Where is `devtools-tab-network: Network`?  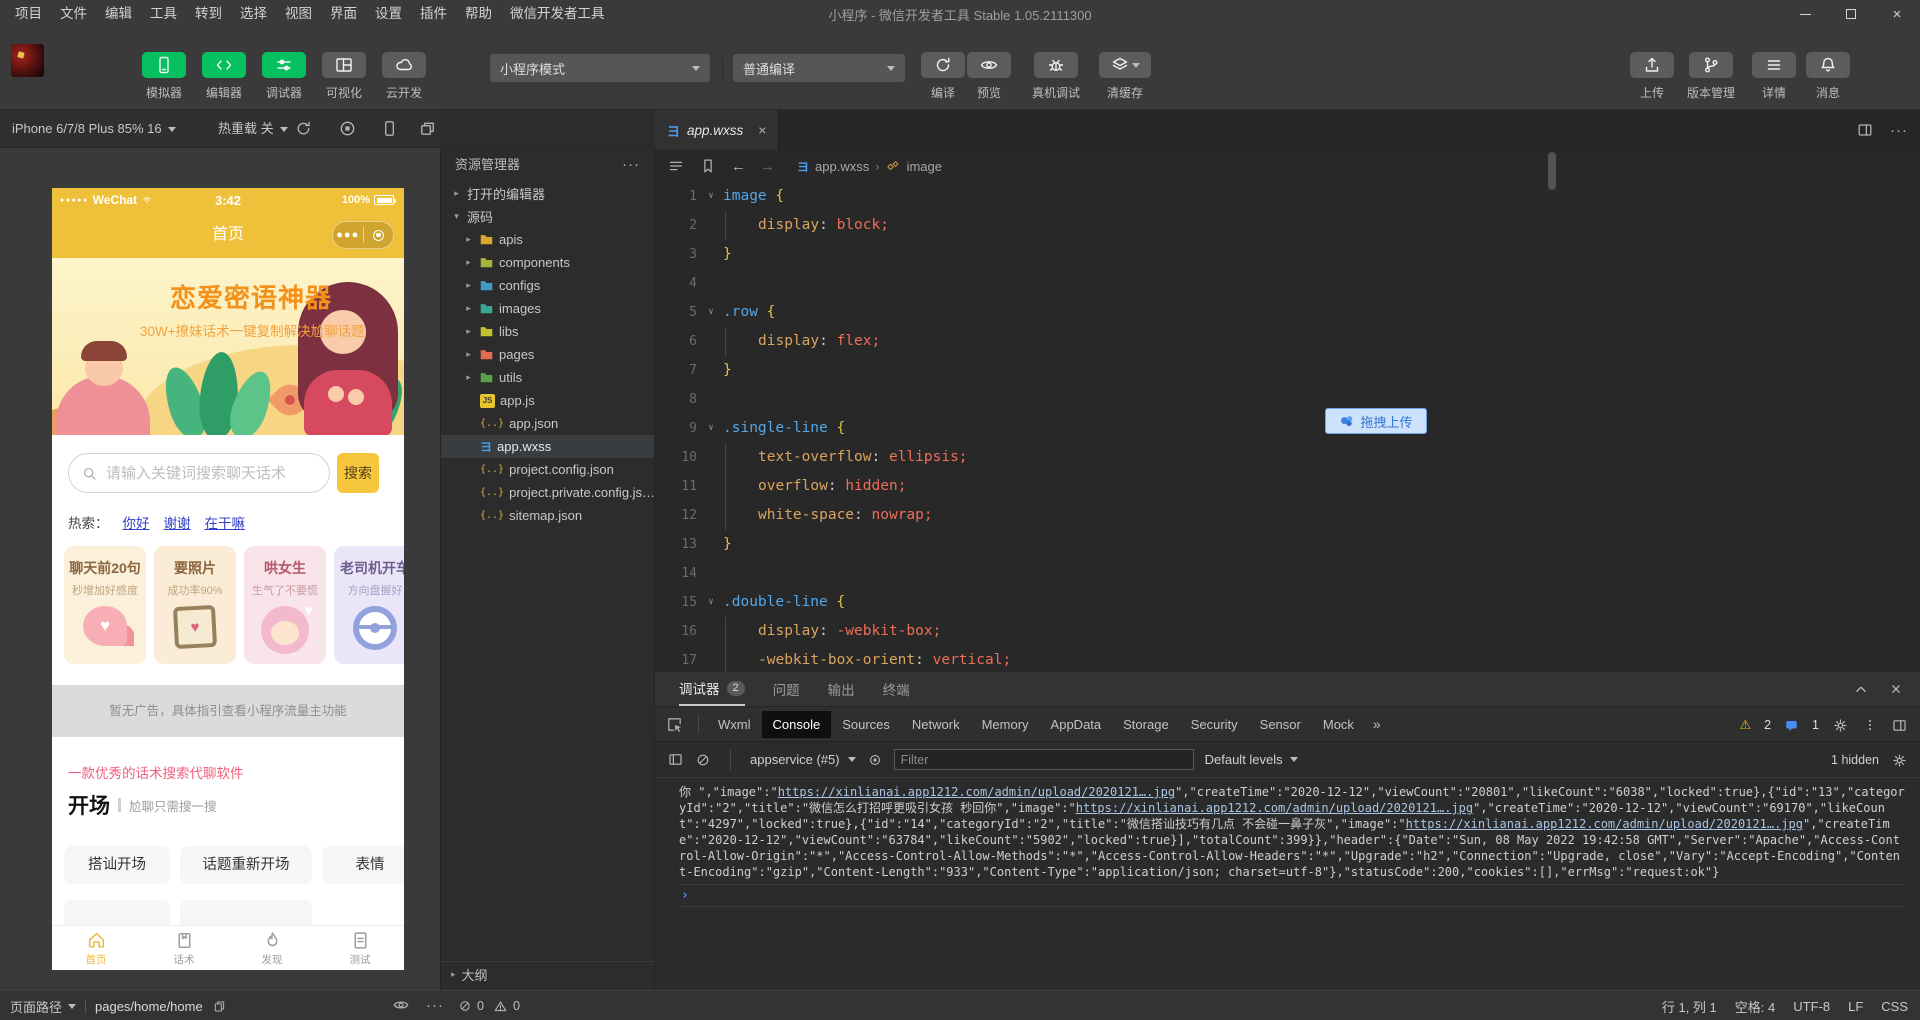
devtools-tab-network: Network is located at coordinates (936, 724).